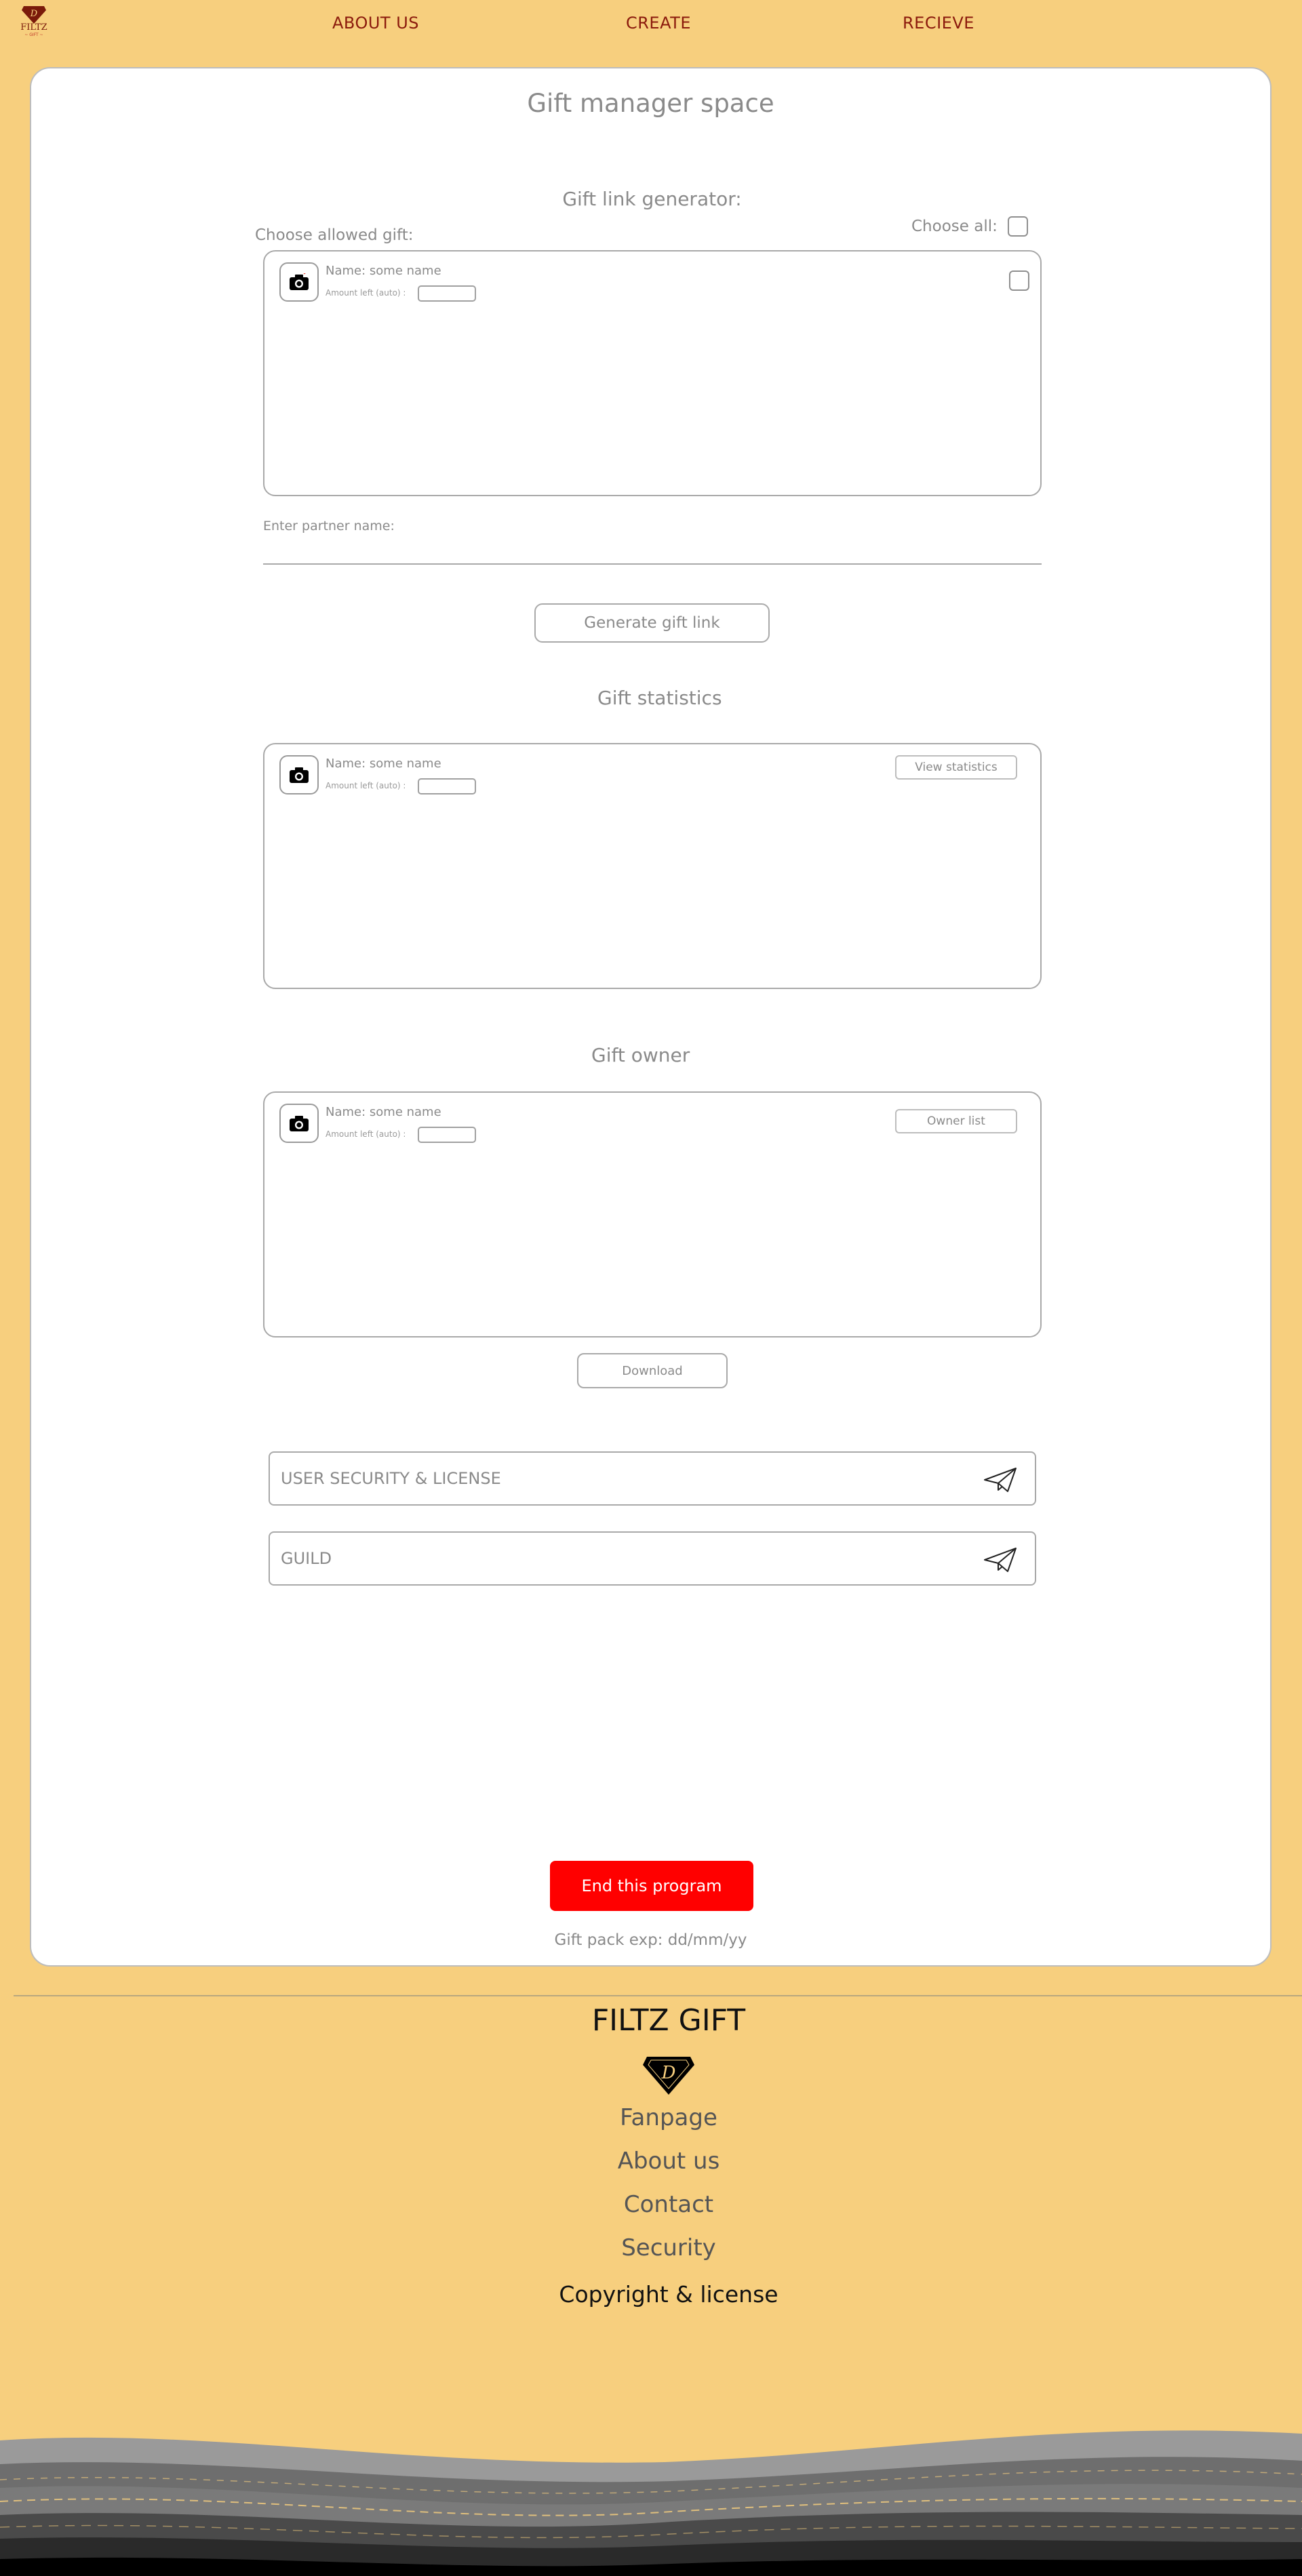 This screenshot has height=2576, width=1302. I want to click on footer-link-security: Security, so click(651, 2247).